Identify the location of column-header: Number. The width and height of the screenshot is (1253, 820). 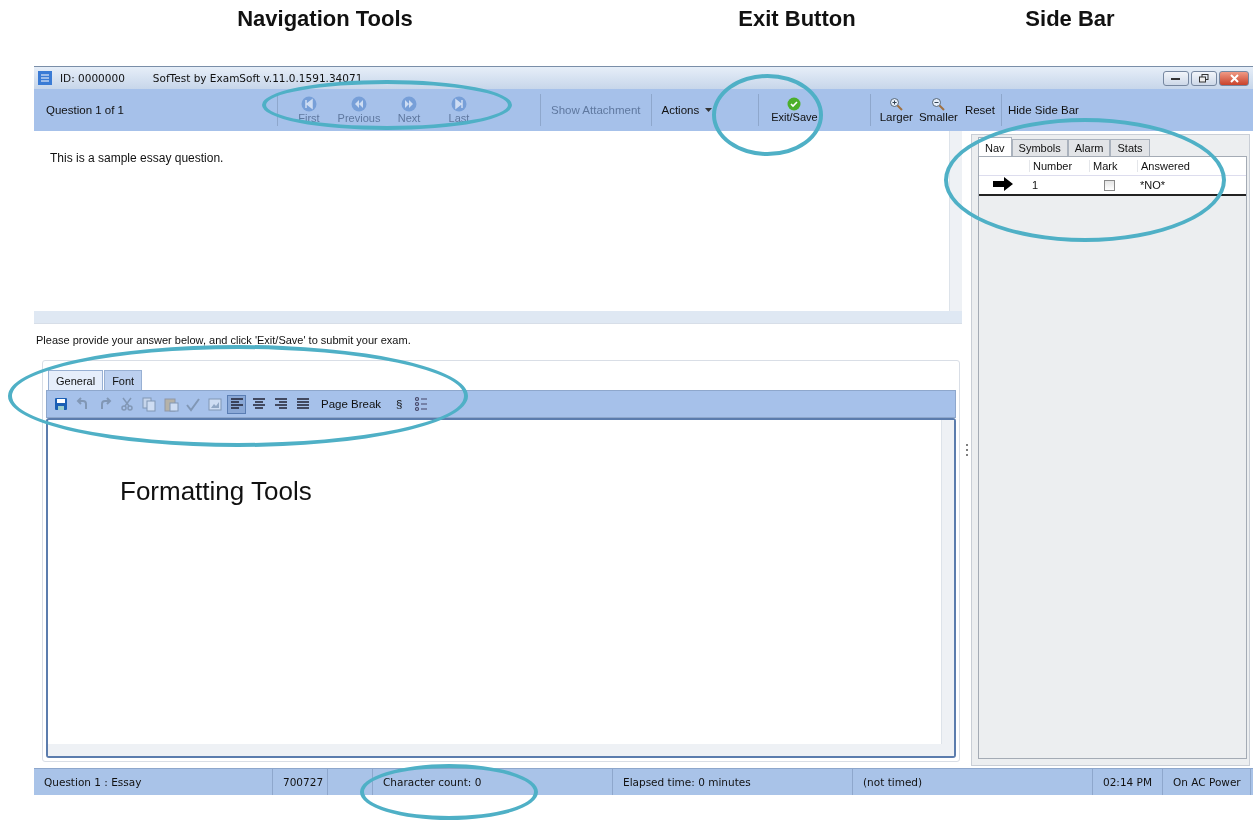
(1059, 166).